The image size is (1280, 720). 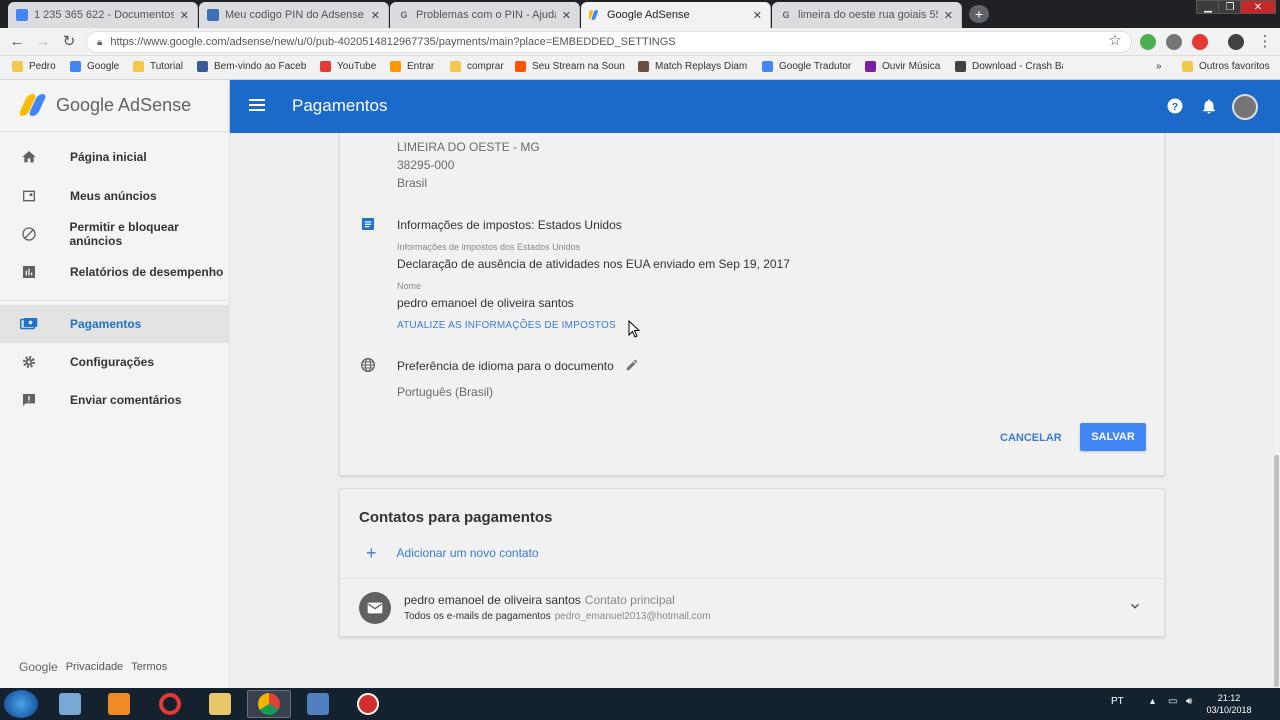 I want to click on google-icon: G, so click(x=404, y=15).